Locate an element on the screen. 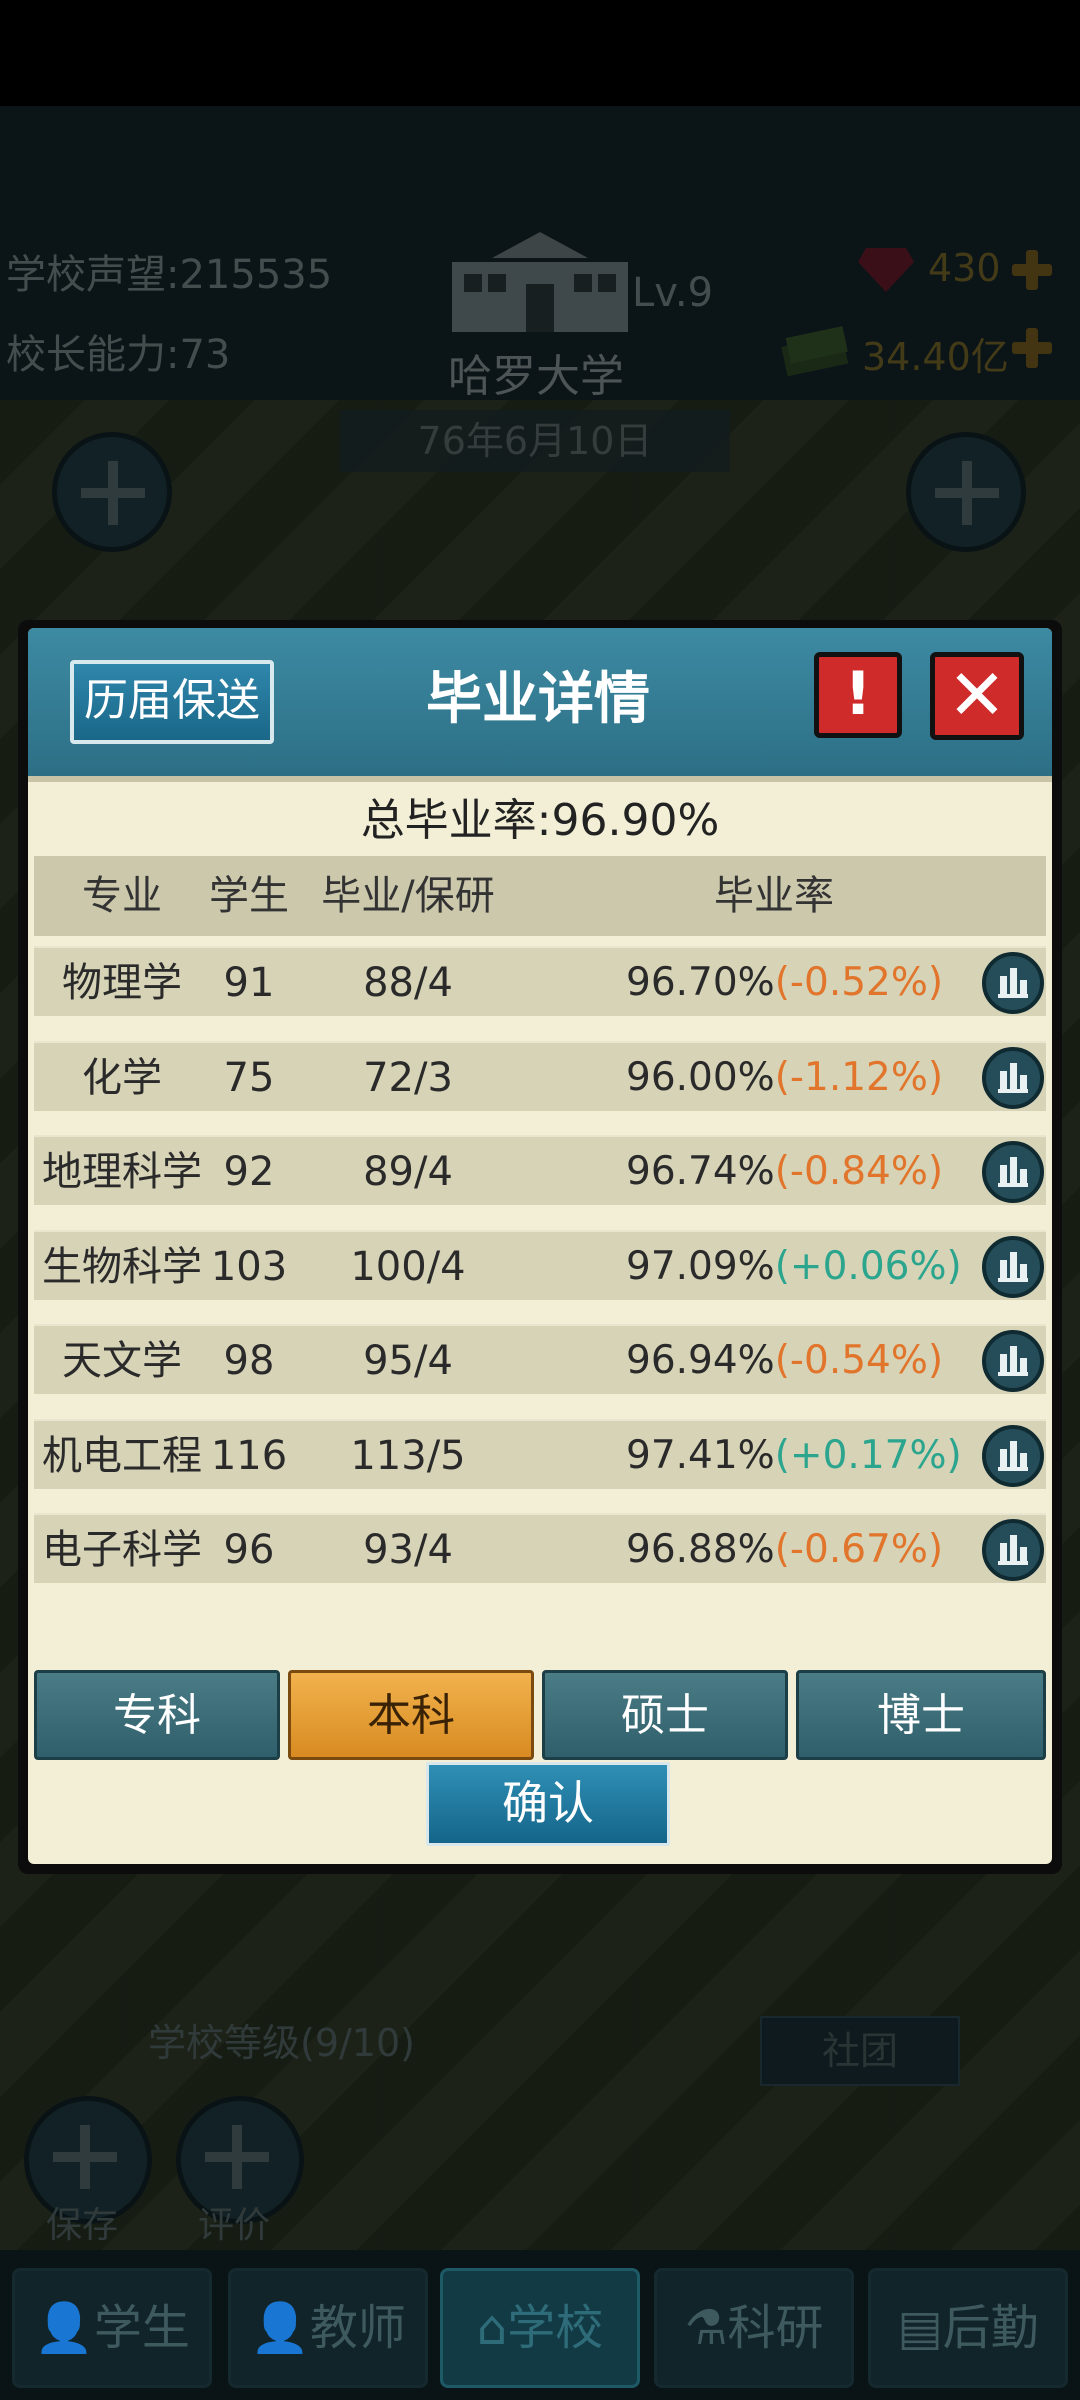  tab-doctorate: 博士 is located at coordinates (921, 1715).